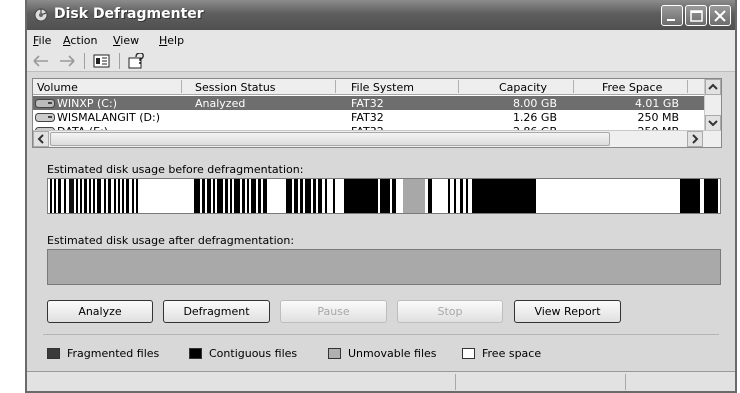 This screenshot has height=393, width=740. I want to click on before-defrag-usage-bar, so click(384, 196).